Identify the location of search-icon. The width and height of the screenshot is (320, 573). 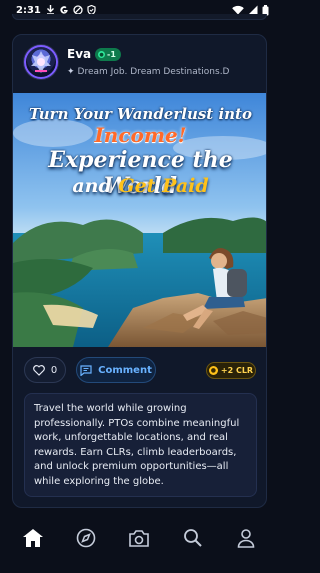
(192, 538).